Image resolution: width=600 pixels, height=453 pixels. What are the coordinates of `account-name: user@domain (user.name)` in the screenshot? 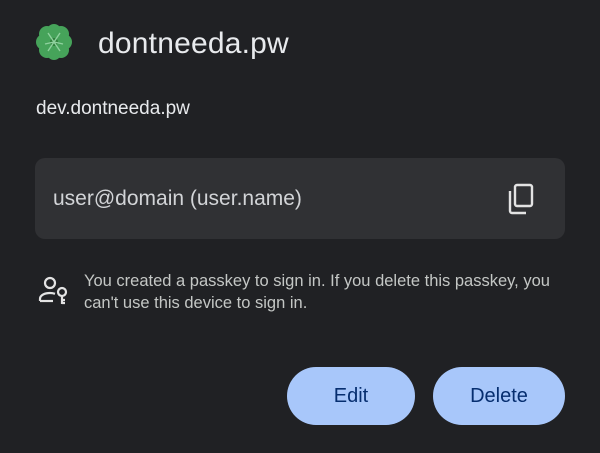 It's located at (177, 198).